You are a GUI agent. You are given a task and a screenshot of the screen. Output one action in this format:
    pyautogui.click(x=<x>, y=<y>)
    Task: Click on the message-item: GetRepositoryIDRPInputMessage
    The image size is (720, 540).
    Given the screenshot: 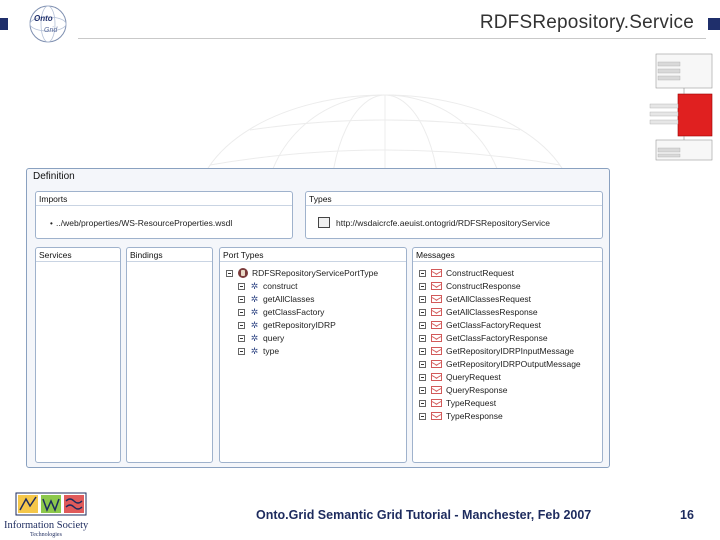 What is the action you would take?
    pyautogui.click(x=496, y=351)
    